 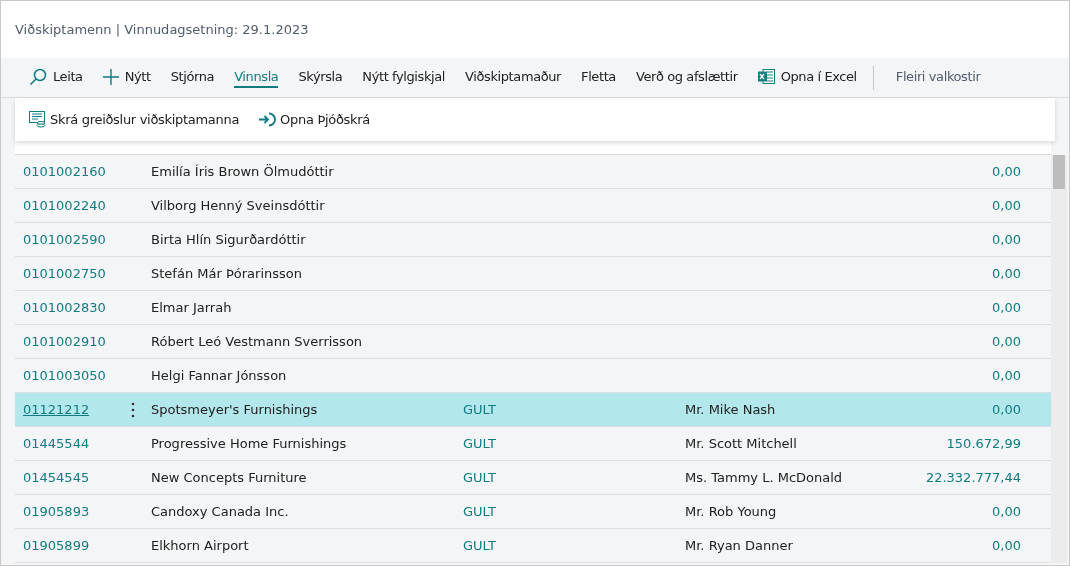 I want to click on menu-tab: Fletta, so click(x=598, y=77).